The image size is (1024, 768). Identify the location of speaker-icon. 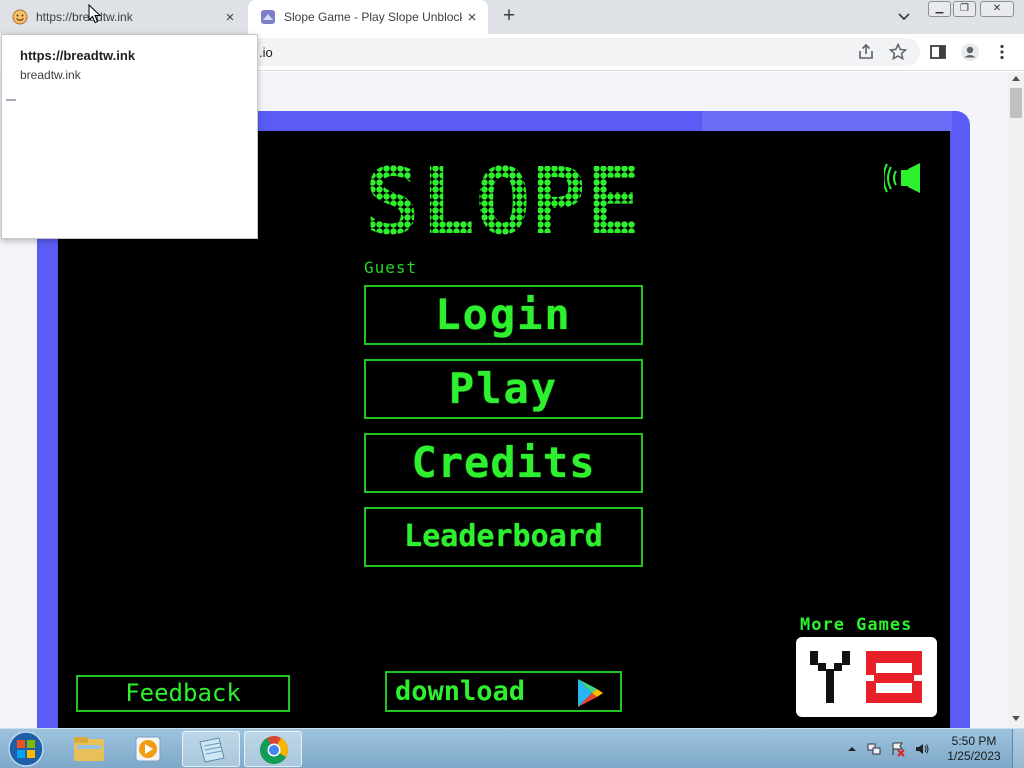
(905, 178).